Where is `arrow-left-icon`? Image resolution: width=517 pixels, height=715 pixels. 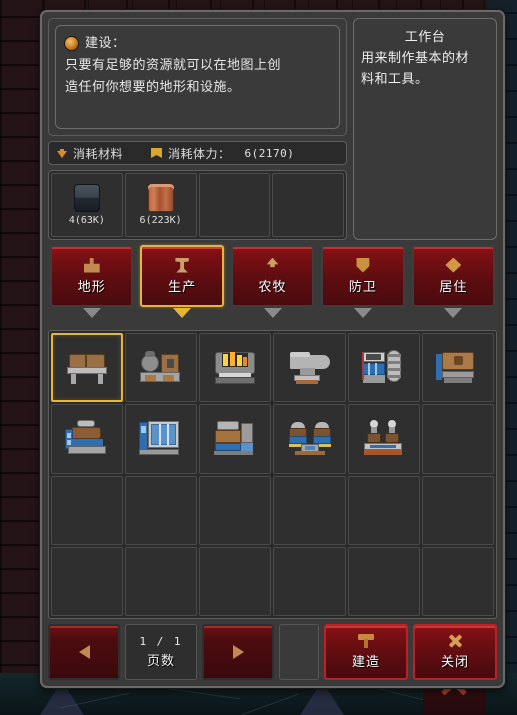 arrow-left-icon is located at coordinates (84, 652).